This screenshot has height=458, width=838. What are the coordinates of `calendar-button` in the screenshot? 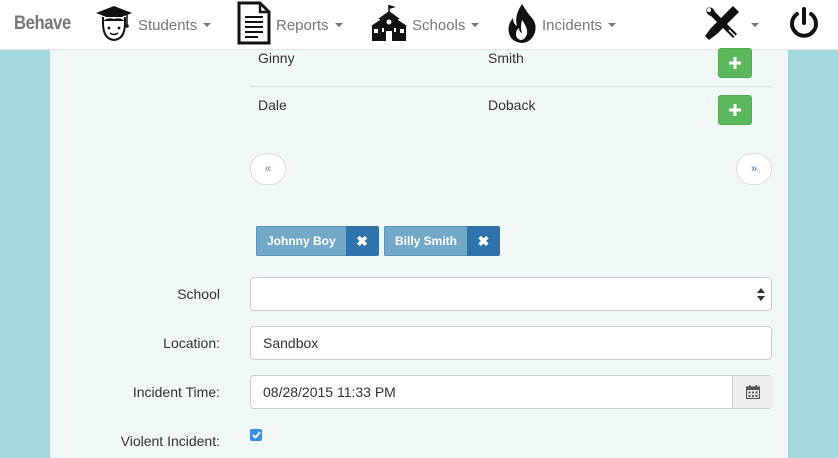 It's located at (752, 392).